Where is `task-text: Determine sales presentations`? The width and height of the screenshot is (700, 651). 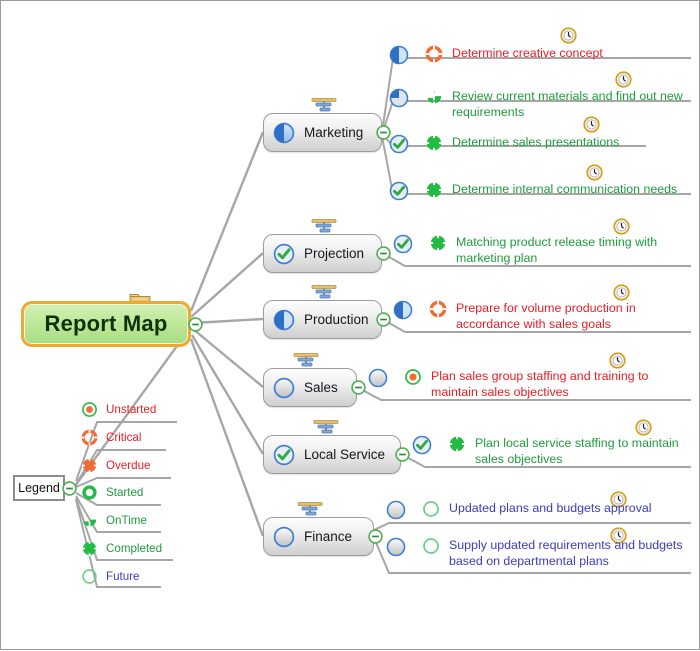
task-text: Determine sales presentations is located at coordinates (536, 142).